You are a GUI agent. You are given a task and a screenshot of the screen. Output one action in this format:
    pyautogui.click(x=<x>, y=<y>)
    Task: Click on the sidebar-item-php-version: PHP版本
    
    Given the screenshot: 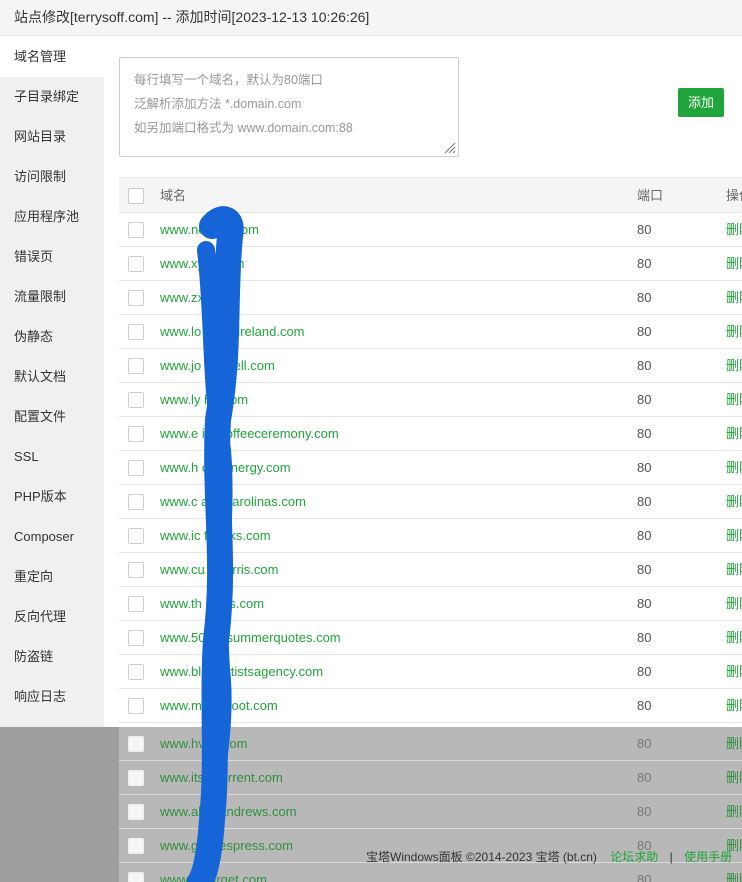 What is the action you would take?
    pyautogui.click(x=52, y=497)
    